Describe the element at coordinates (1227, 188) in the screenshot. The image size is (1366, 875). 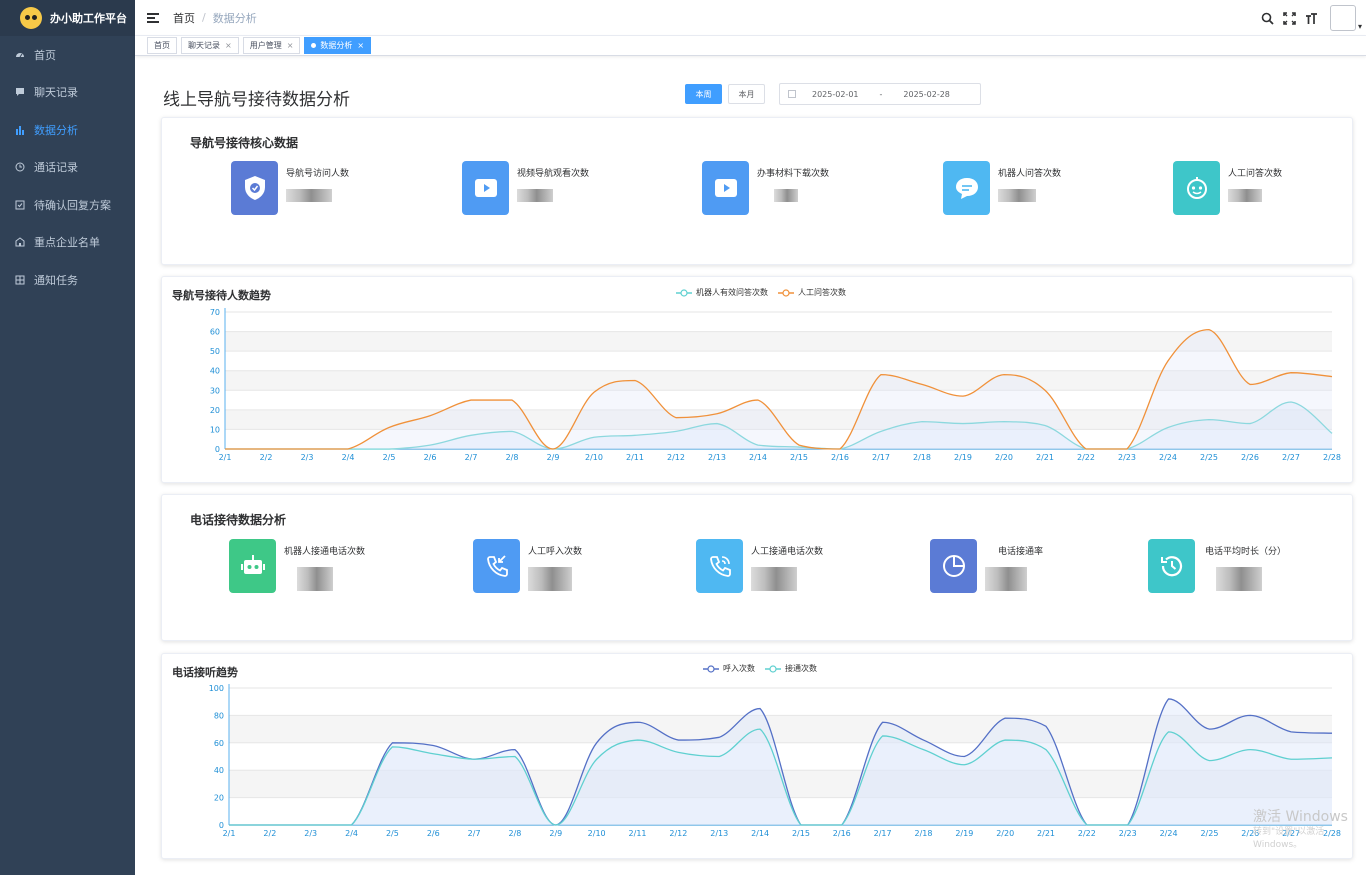
I see `stat-manual-qa: 人工问答次数` at that location.